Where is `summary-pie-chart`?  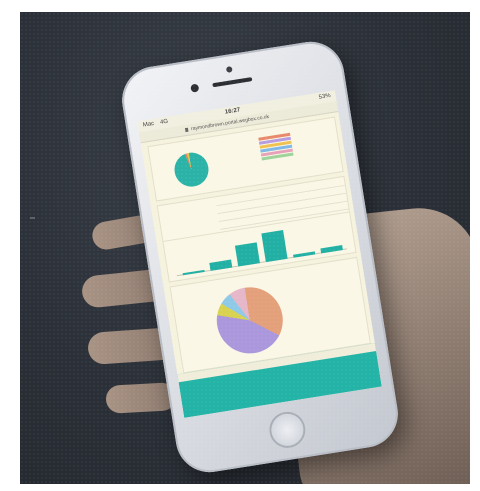 summary-pie-chart is located at coordinates (191, 170).